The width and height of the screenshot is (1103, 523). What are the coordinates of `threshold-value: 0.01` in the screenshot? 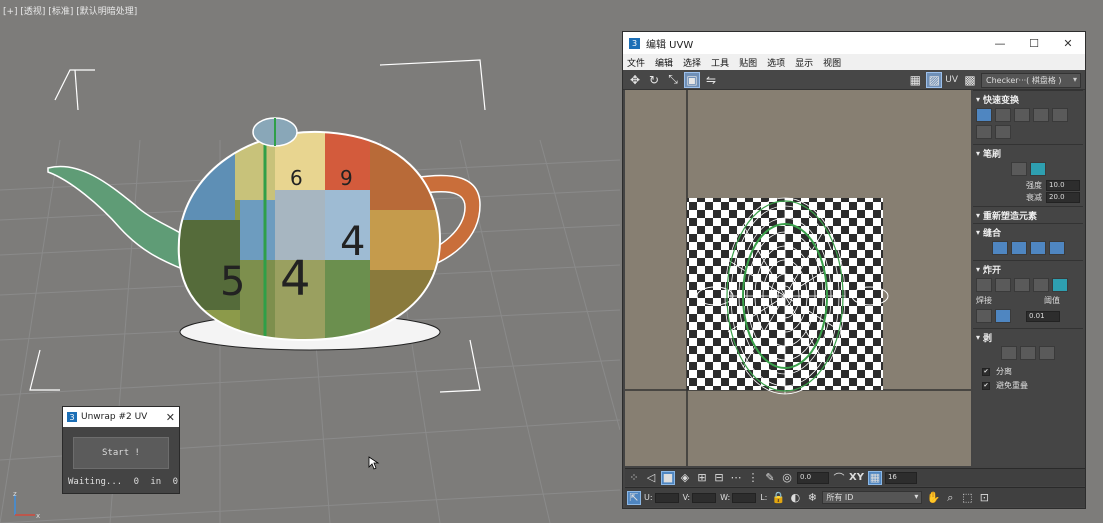 It's located at (1043, 316).